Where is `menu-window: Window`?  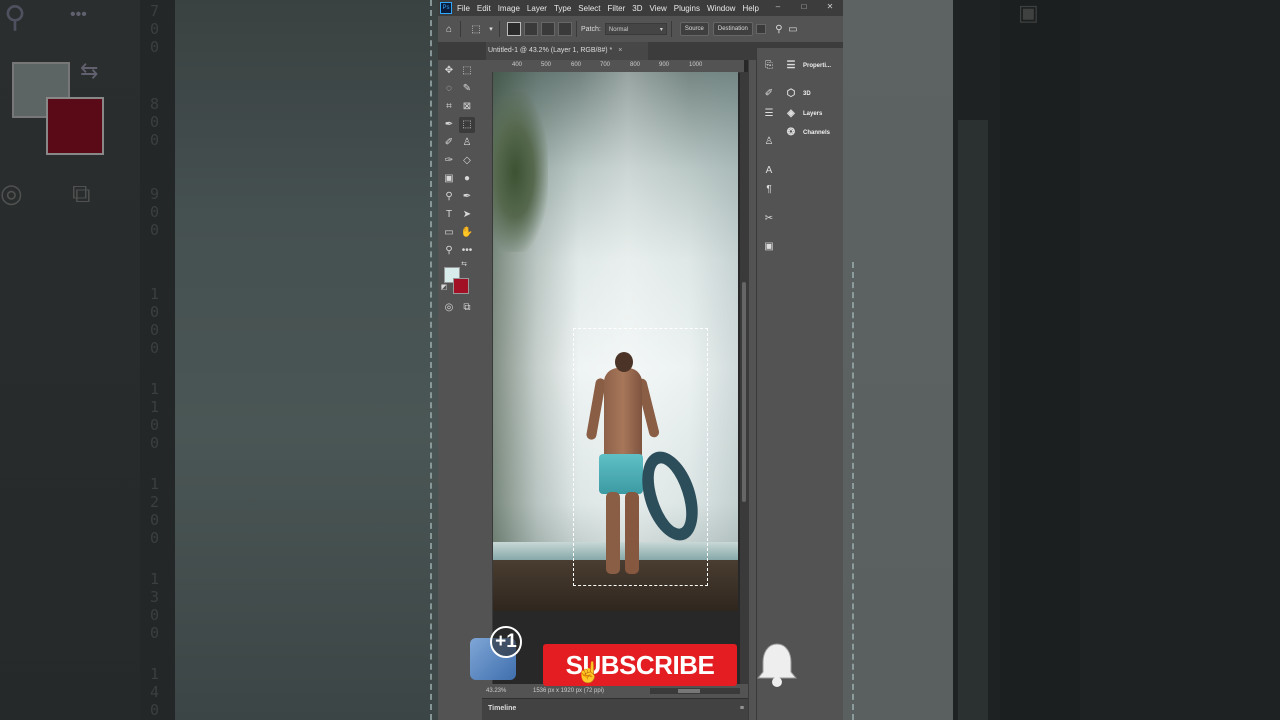
menu-window: Window is located at coordinates (721, 8).